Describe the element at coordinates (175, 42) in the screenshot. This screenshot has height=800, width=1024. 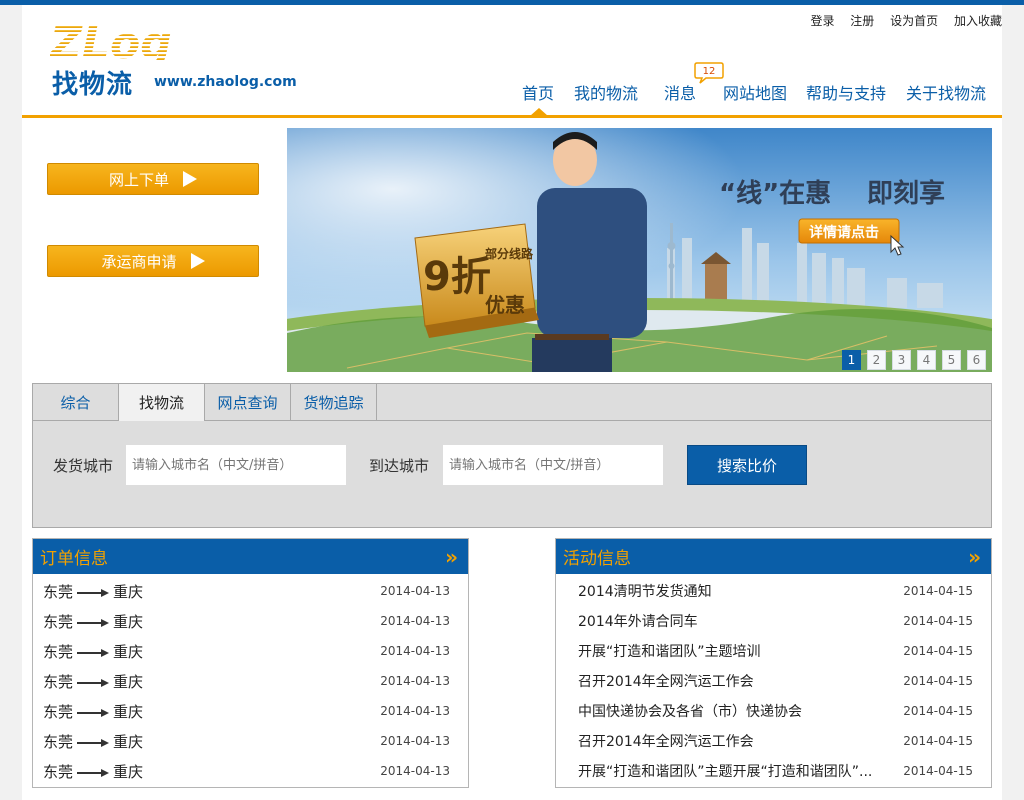
I see `site-logo: ZLog` at that location.